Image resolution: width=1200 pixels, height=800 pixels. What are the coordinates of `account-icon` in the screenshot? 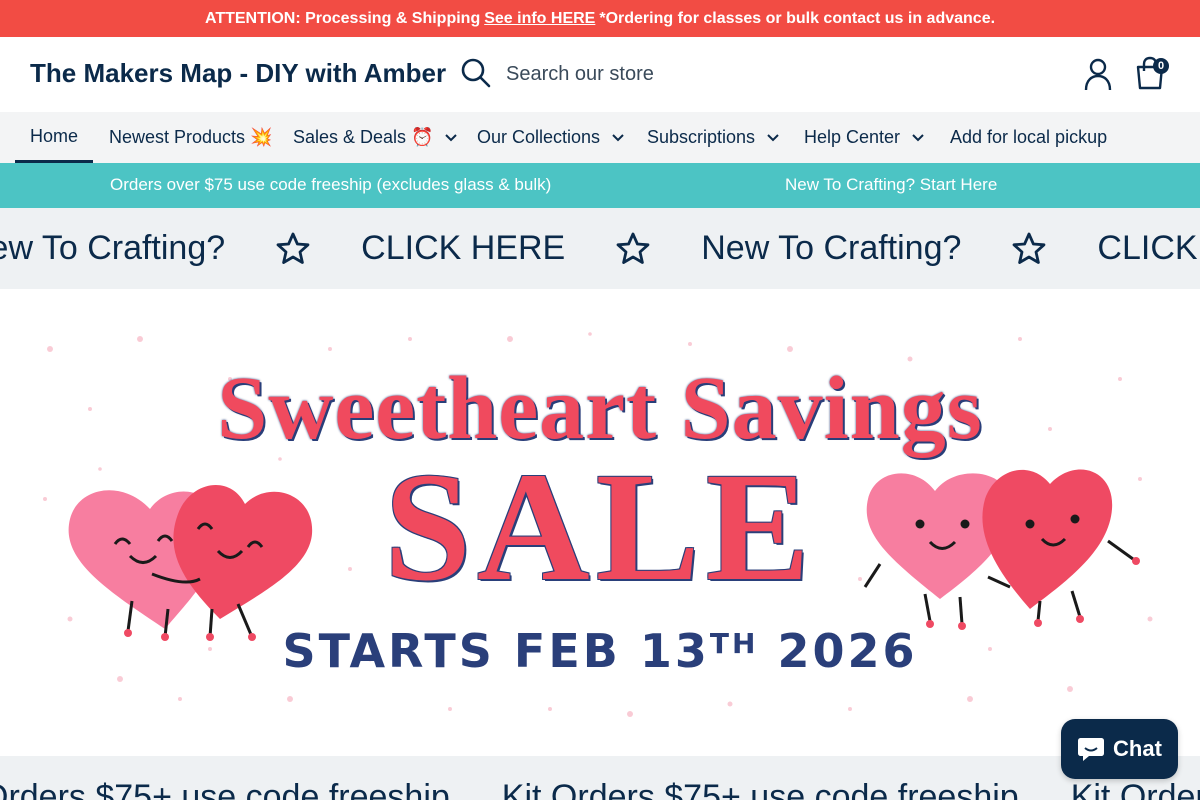 It's located at (1098, 74).